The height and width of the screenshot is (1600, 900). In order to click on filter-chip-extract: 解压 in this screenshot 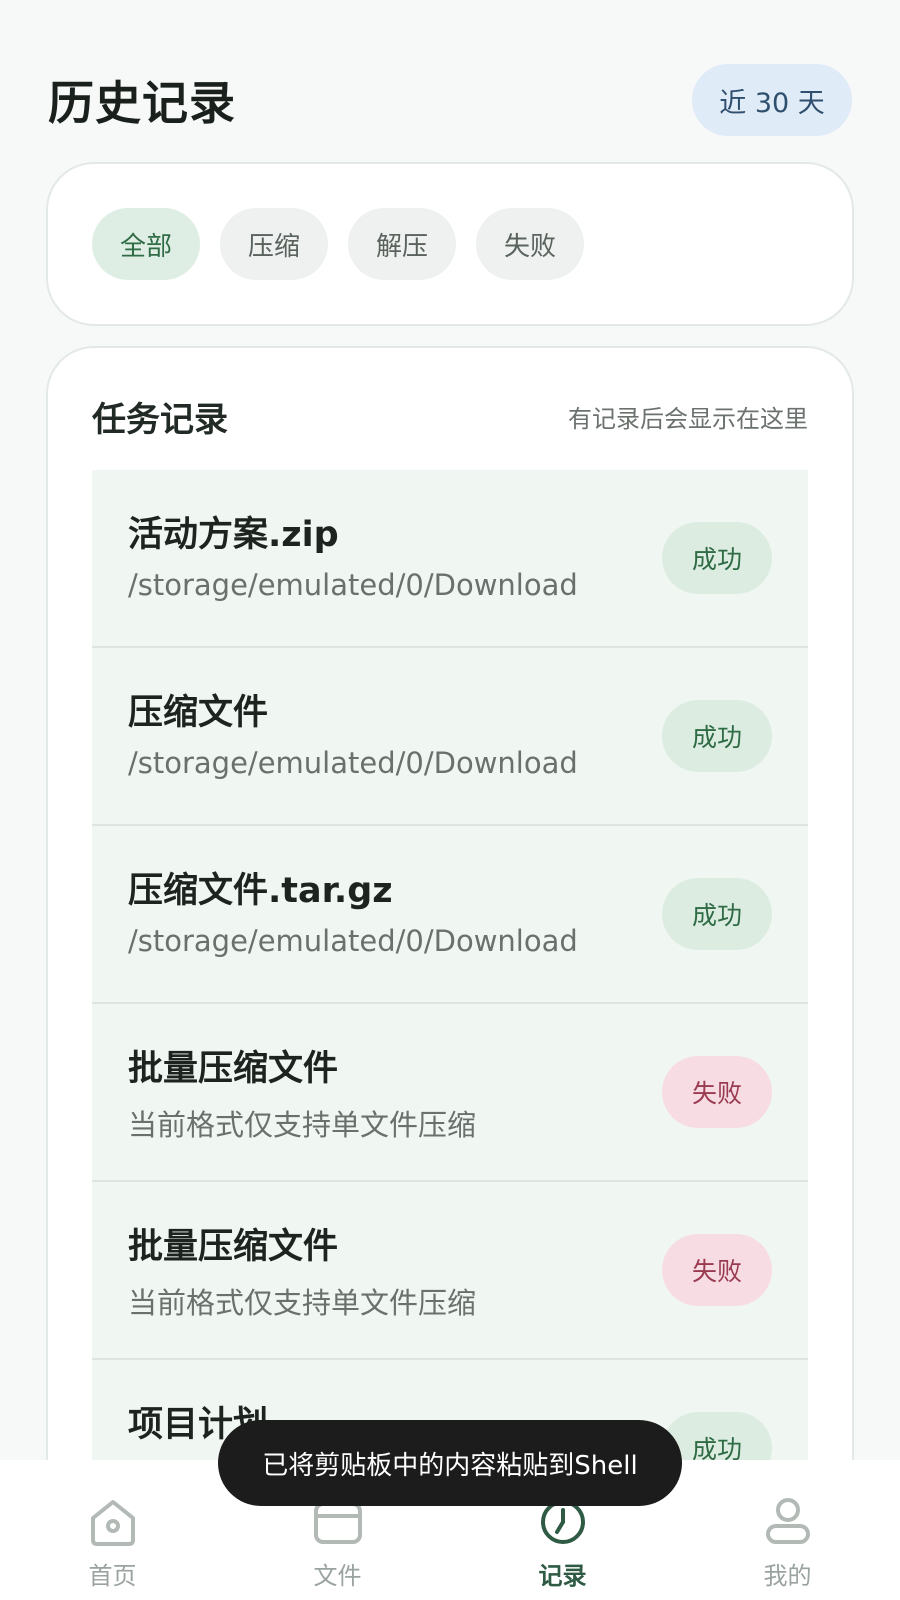, I will do `click(402, 244)`.